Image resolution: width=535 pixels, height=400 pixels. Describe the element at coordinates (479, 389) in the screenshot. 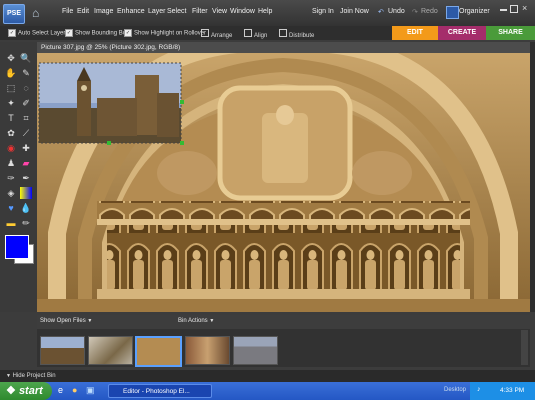

I see `volume-icon: ♪` at that location.